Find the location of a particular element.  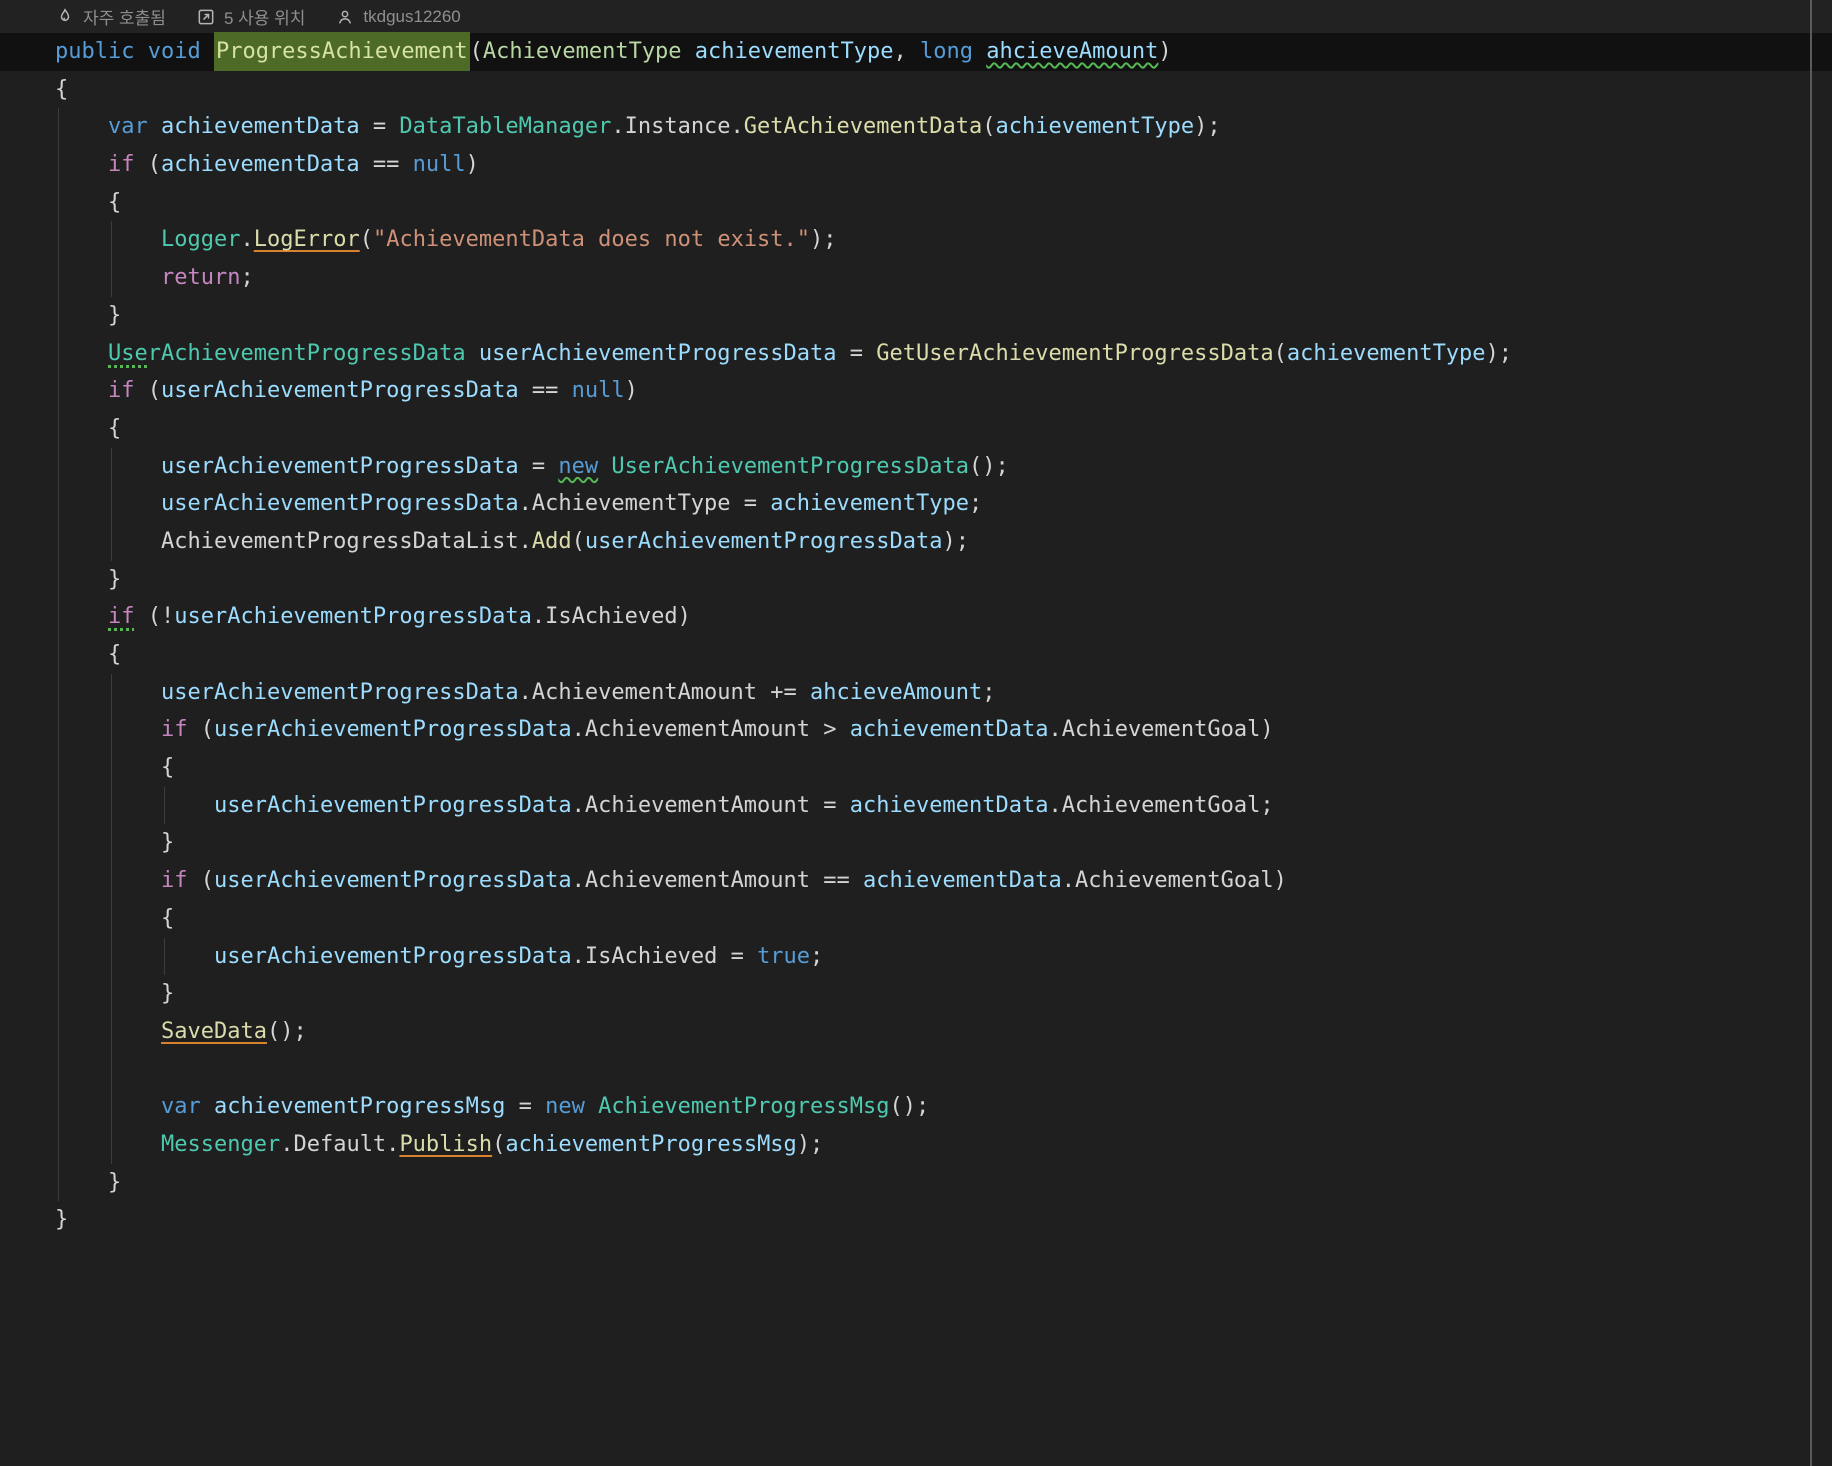

code-token: ProgressAchievement is located at coordinates (341, 51).